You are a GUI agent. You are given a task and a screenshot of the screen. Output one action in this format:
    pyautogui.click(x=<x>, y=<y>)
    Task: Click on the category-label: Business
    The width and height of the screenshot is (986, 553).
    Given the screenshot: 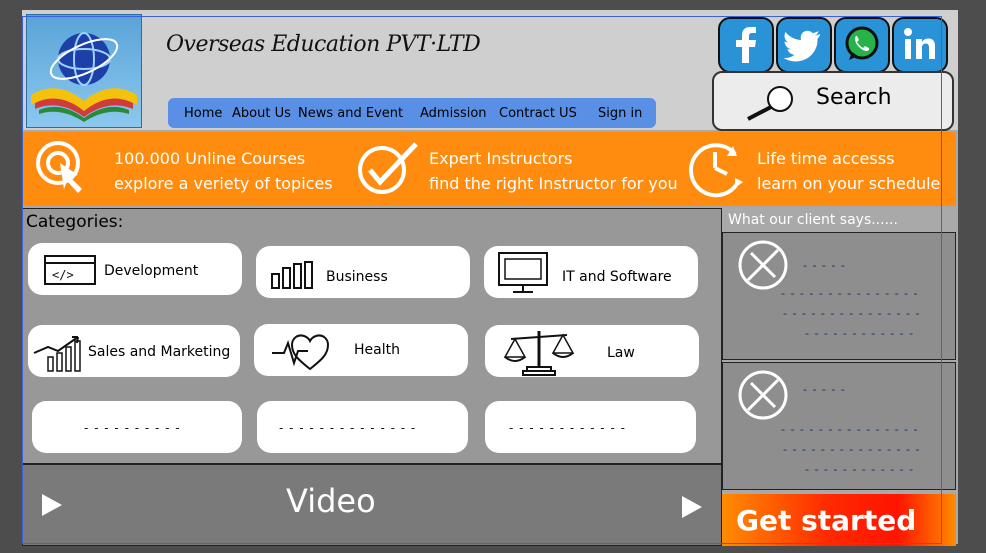 What is the action you would take?
    pyautogui.click(x=357, y=277)
    